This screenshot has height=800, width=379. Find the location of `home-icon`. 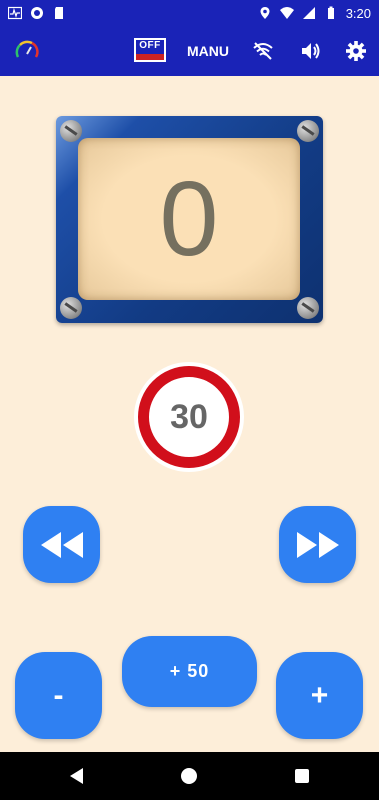

home-icon is located at coordinates (189, 776).